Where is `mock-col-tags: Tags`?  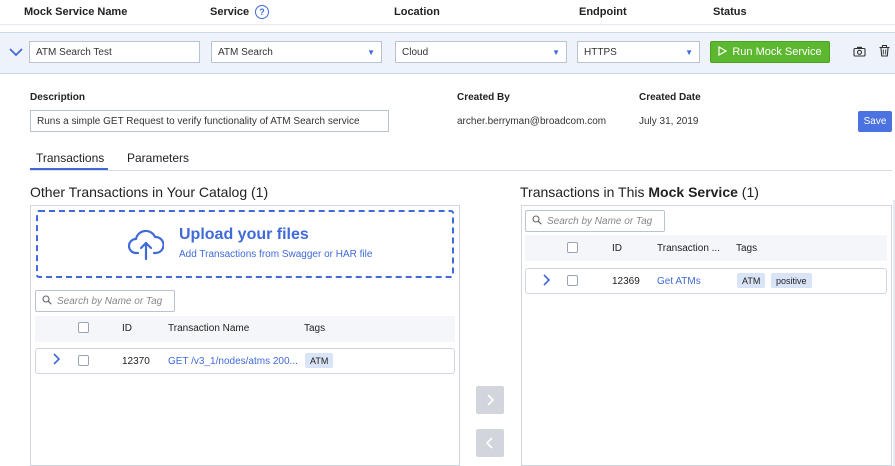
mock-col-tags: Tags is located at coordinates (747, 248).